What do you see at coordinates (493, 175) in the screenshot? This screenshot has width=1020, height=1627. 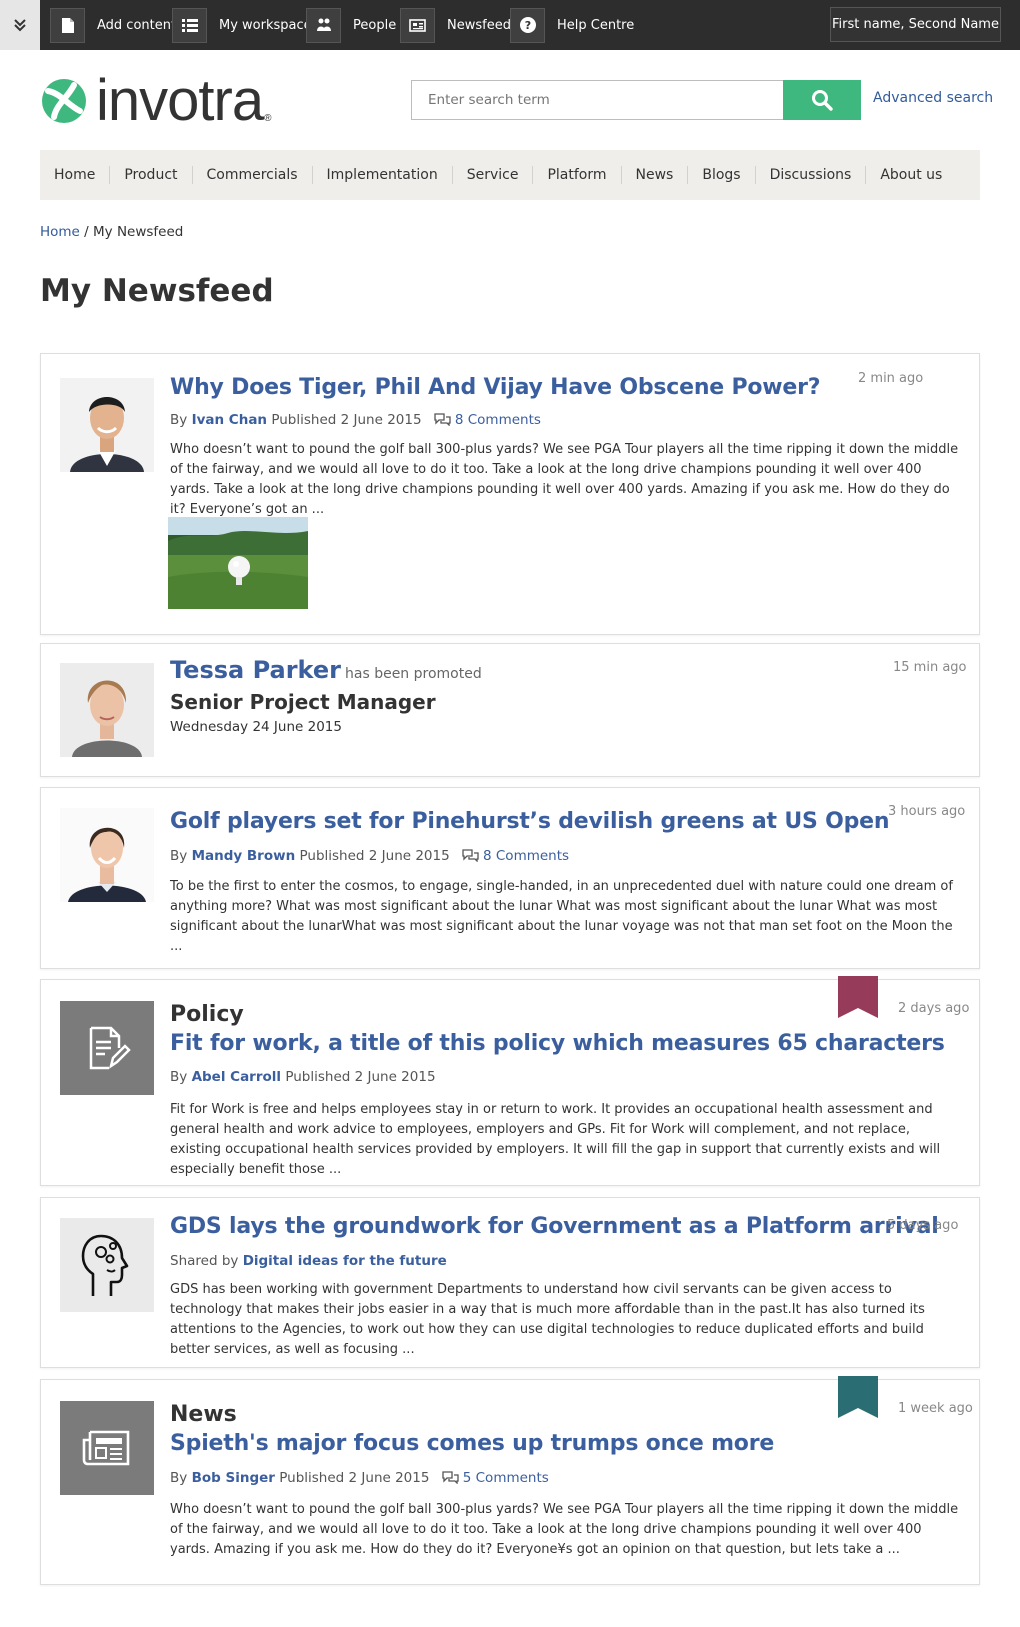 I see `nav-item-service: Service` at bounding box center [493, 175].